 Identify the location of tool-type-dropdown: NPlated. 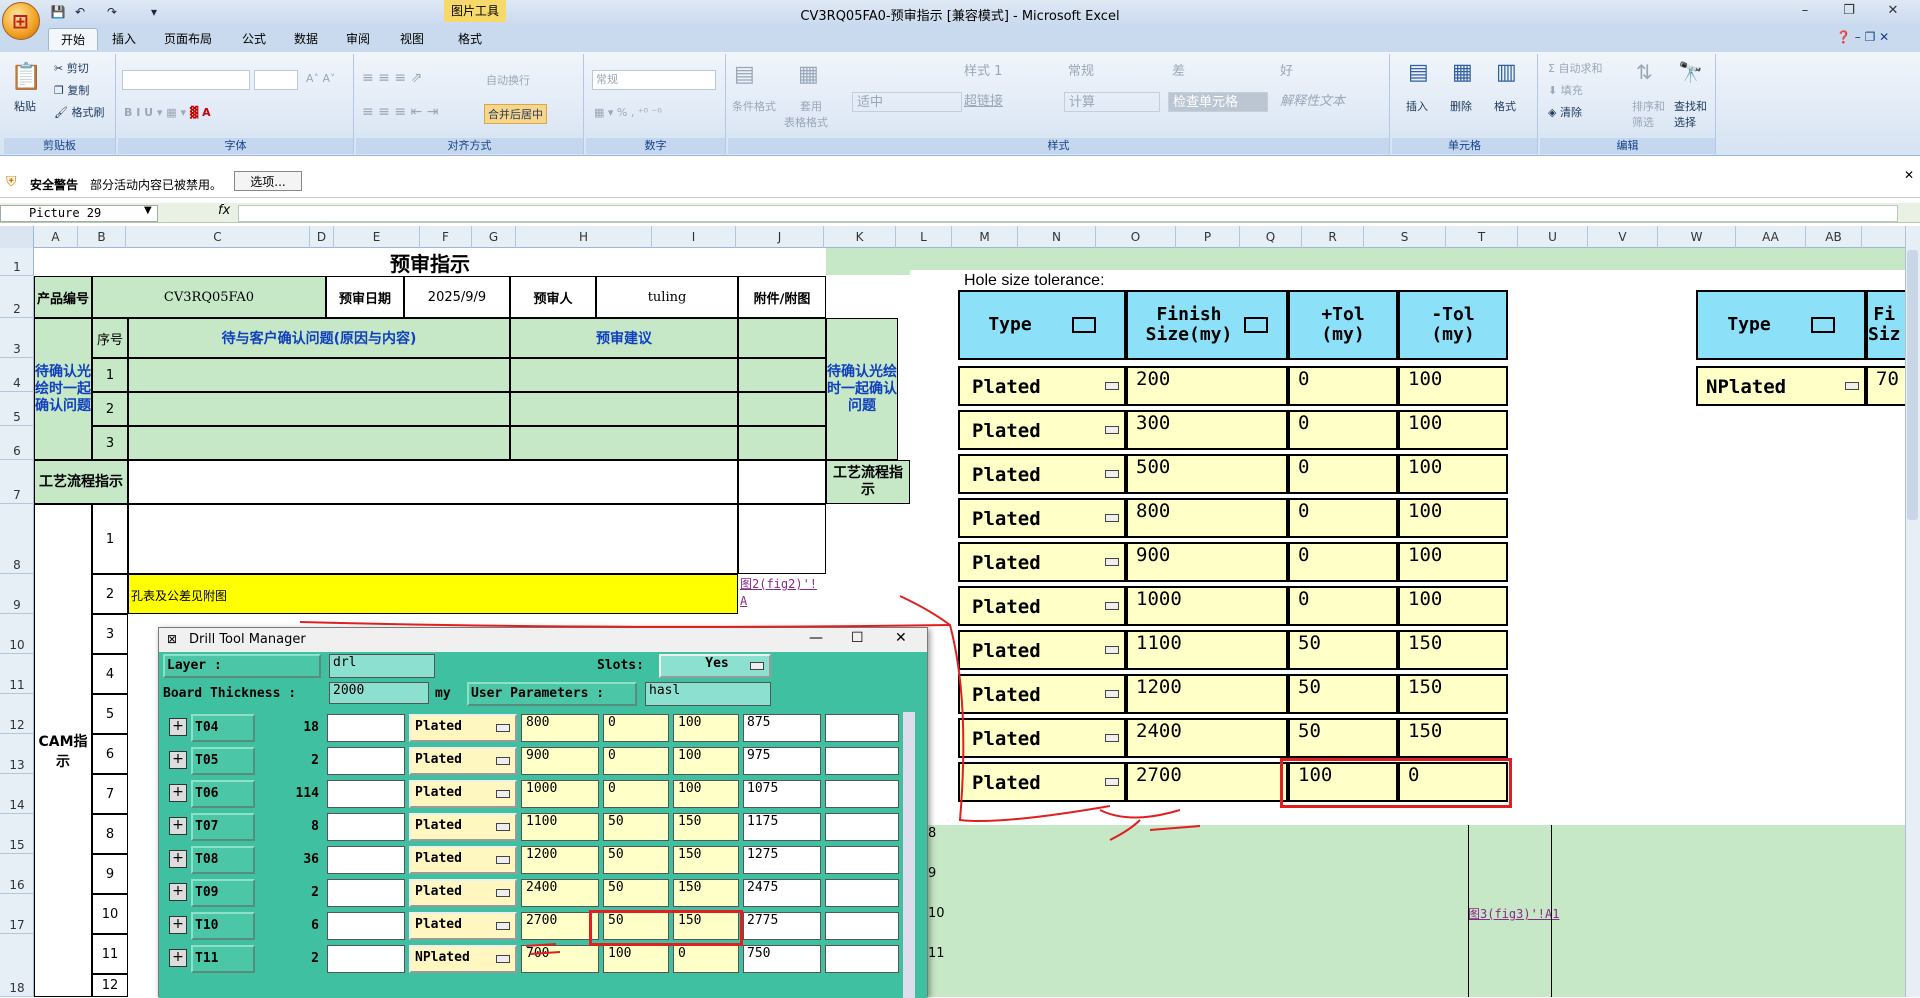
(463, 959).